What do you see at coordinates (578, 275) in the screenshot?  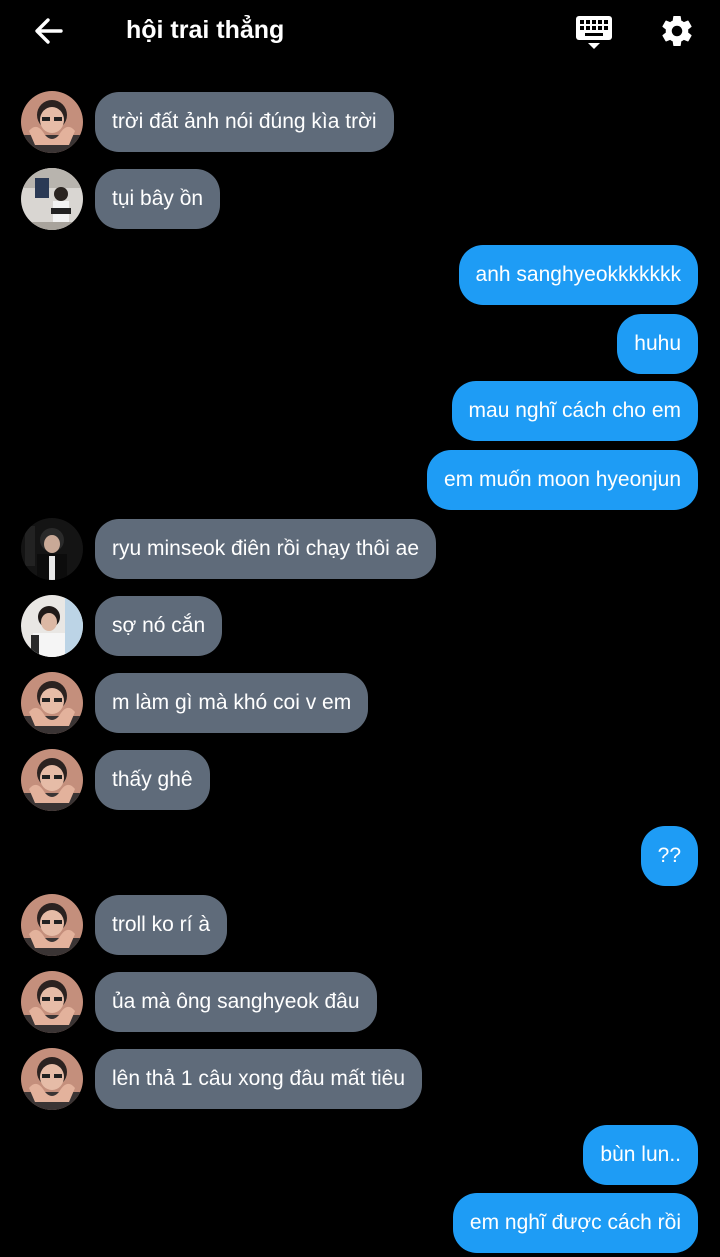 I see `message-bubble-outgoing: anh sanghyeokkkkkkk` at bounding box center [578, 275].